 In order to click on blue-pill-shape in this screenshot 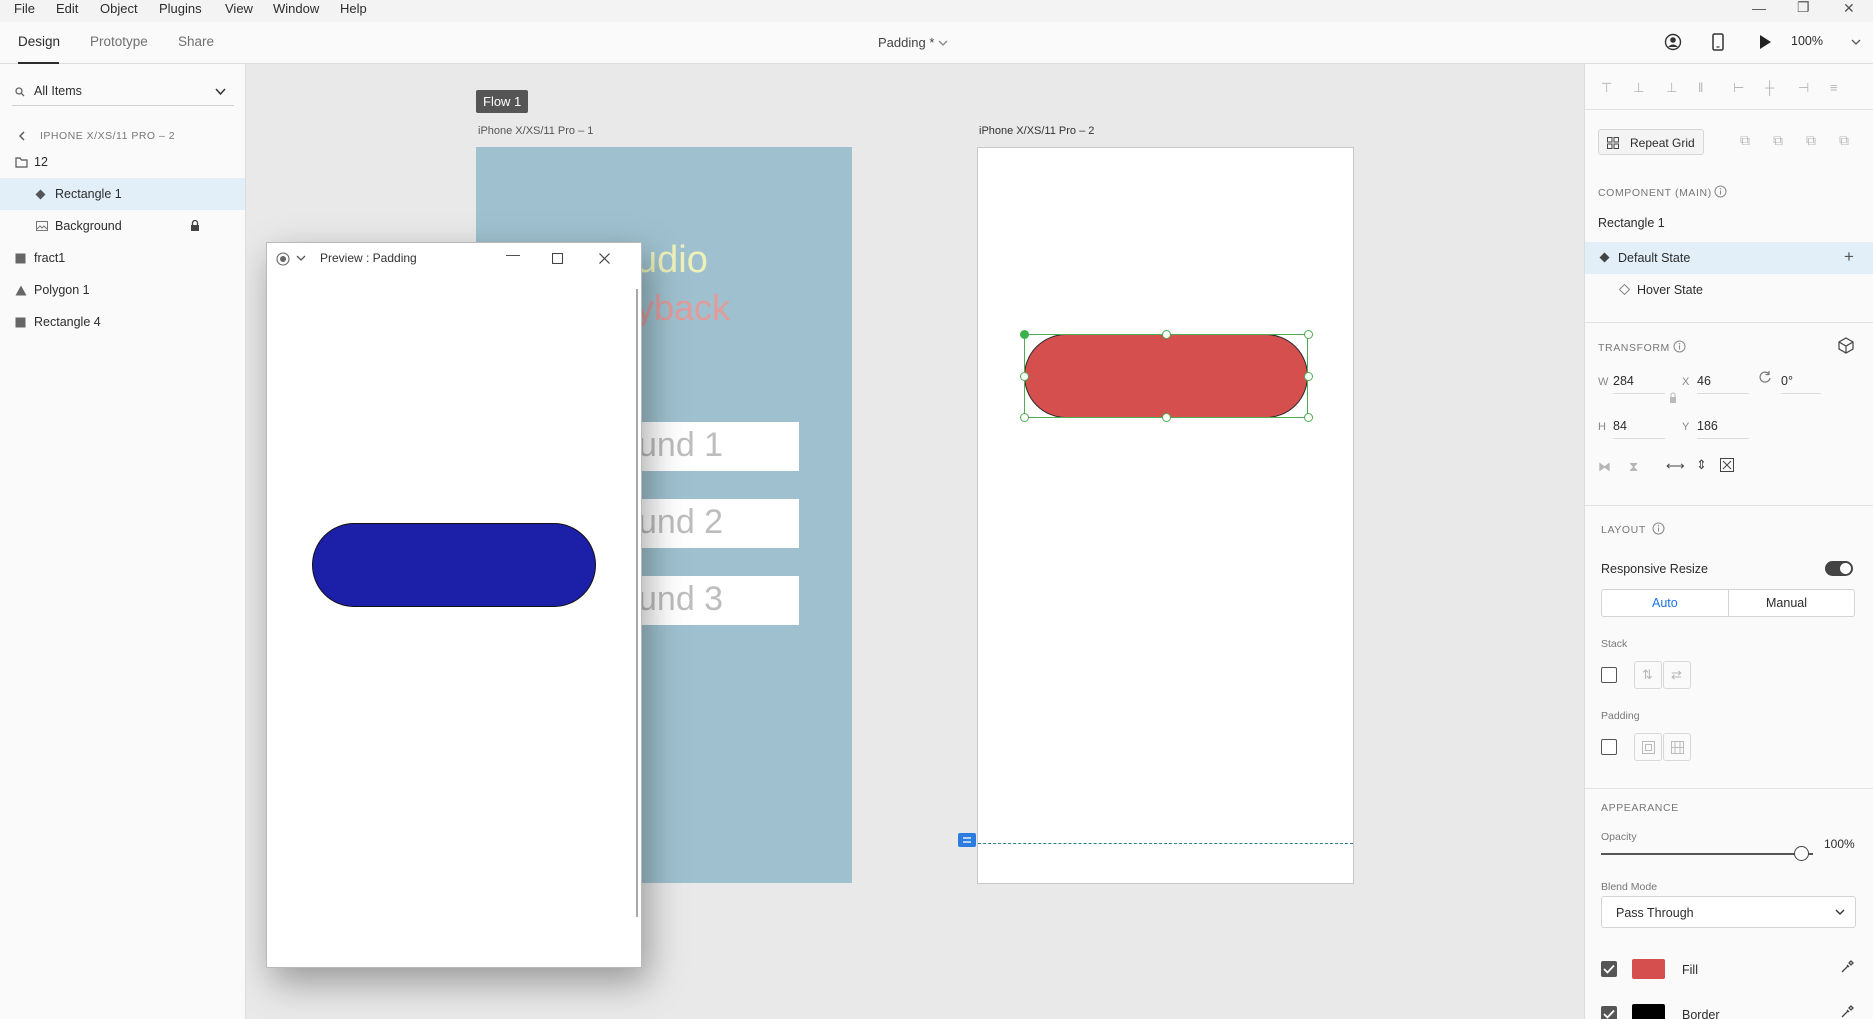, I will do `click(454, 565)`.